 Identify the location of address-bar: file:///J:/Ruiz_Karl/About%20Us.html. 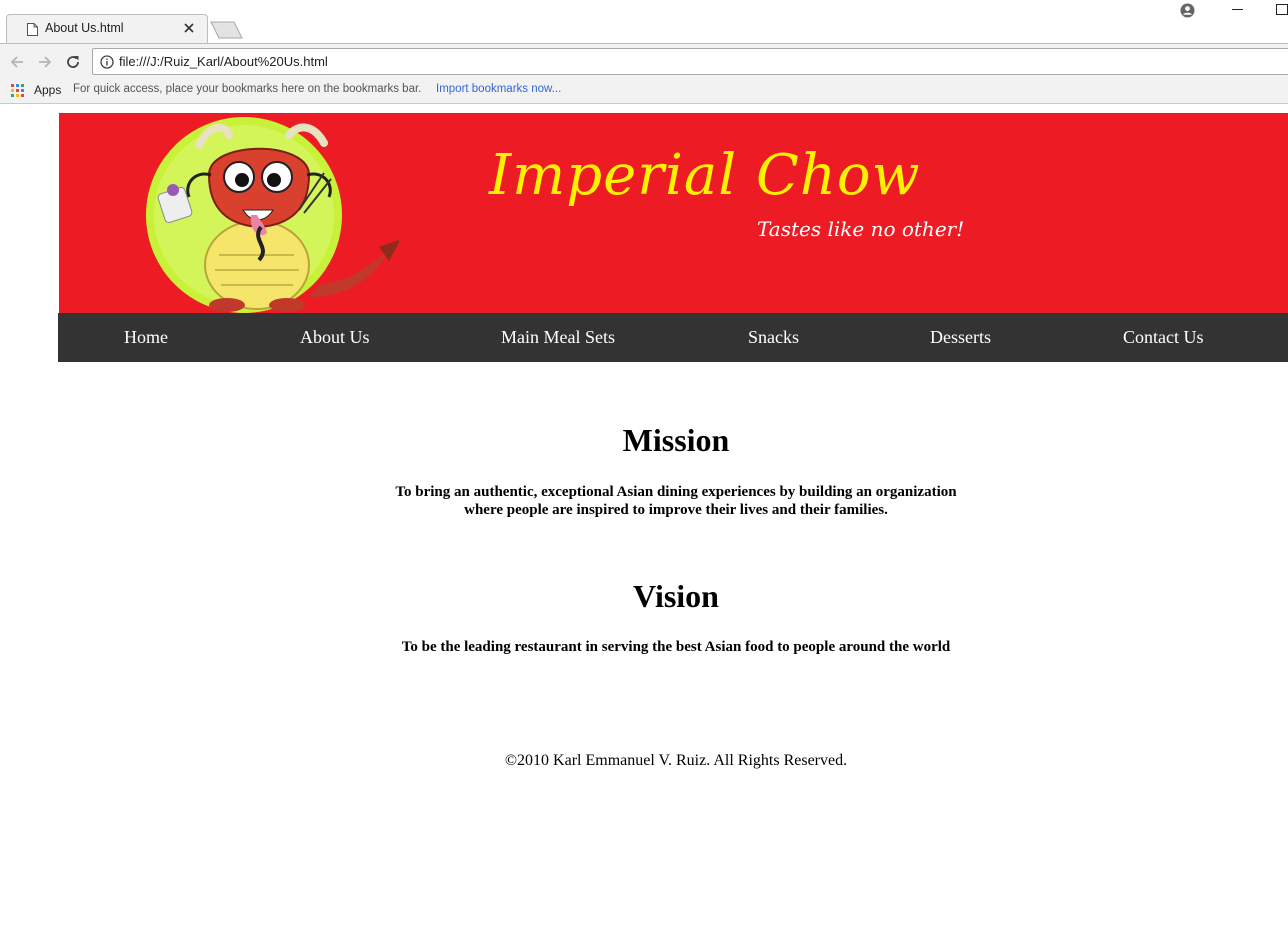
(690, 61).